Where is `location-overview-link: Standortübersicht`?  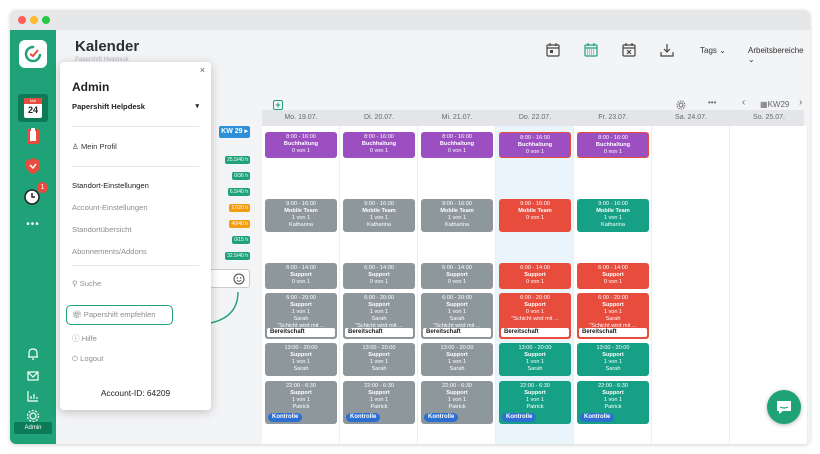 location-overview-link: Standortübersicht is located at coordinates (102, 229).